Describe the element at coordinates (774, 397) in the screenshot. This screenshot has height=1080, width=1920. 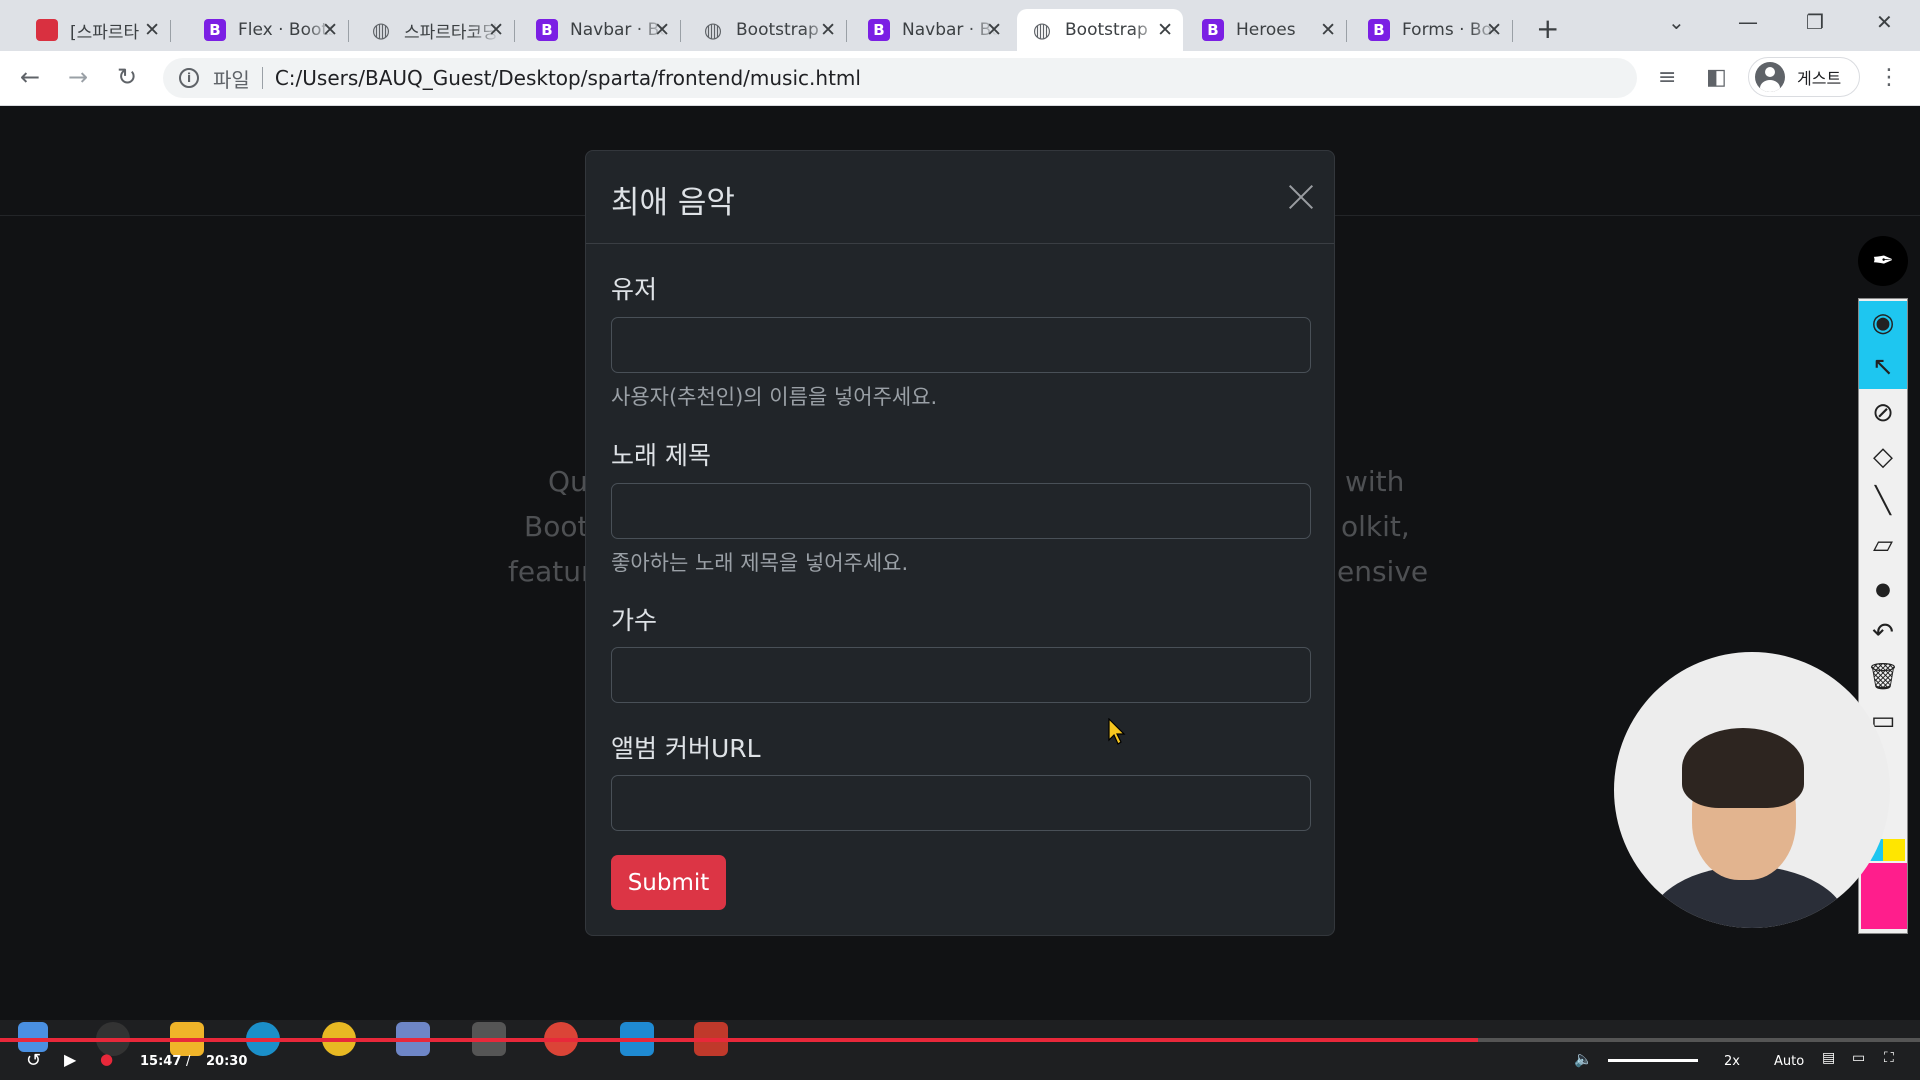
I see `user-help-text: 사용자(추천인)의 이름을 넣어주세요.` at that location.